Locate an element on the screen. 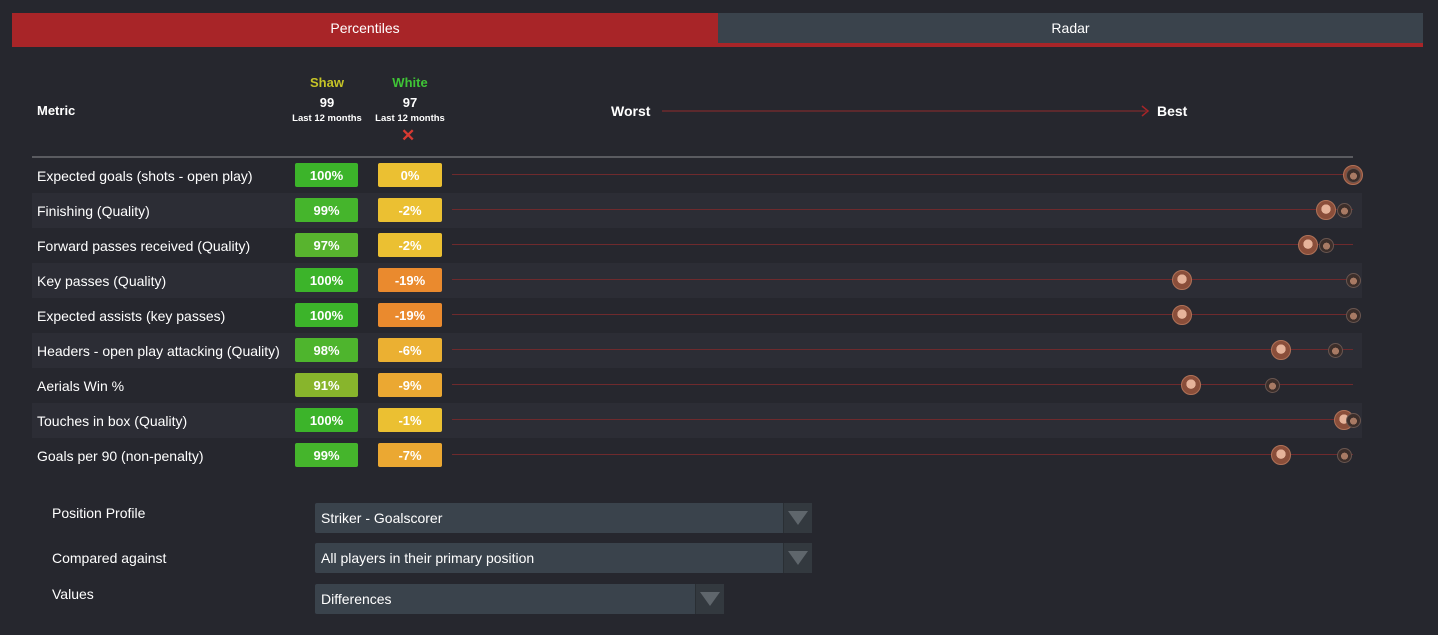 The width and height of the screenshot is (1438, 635). metric-label: Touches in box (Quality) is located at coordinates (112, 421).